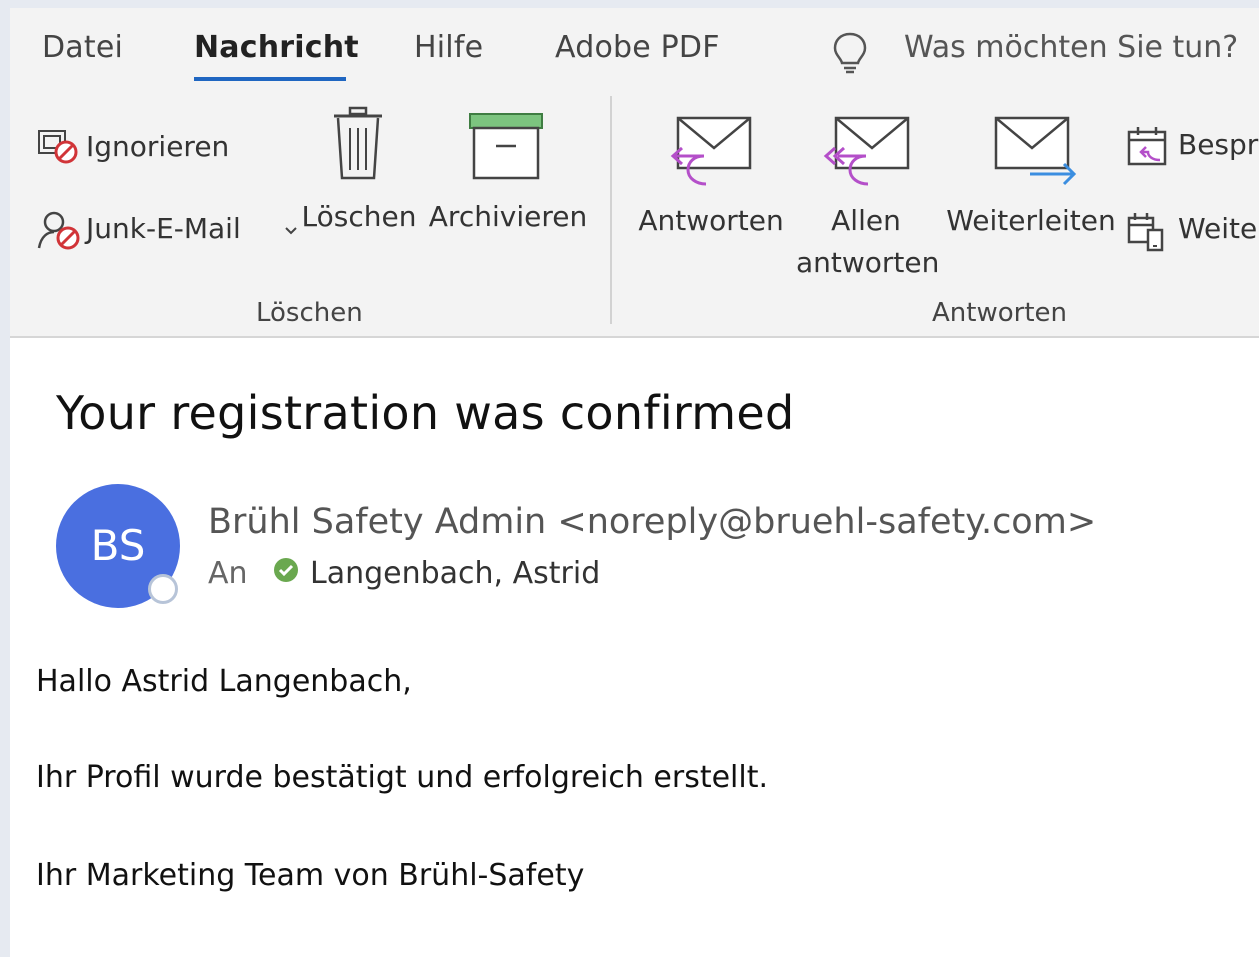  I want to click on tell-me-placeholder: Was möchten Sie tun?, so click(1071, 47).